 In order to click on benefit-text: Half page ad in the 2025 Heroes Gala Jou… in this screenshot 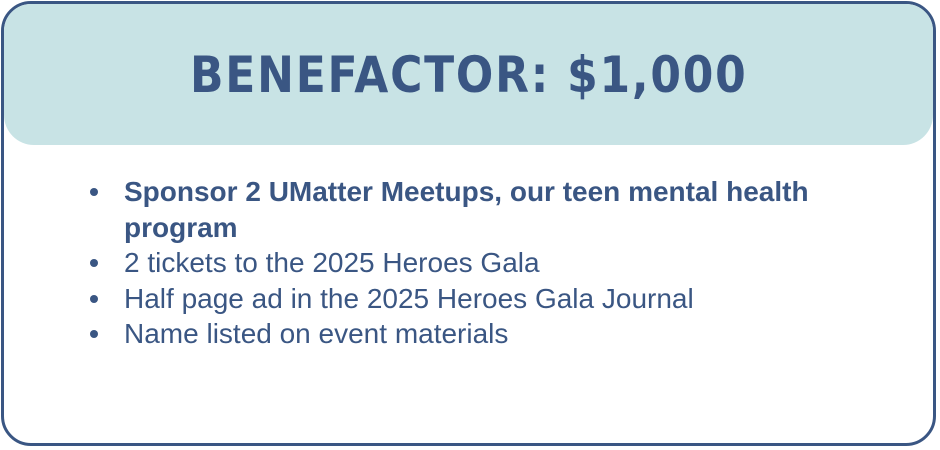, I will do `click(409, 298)`.